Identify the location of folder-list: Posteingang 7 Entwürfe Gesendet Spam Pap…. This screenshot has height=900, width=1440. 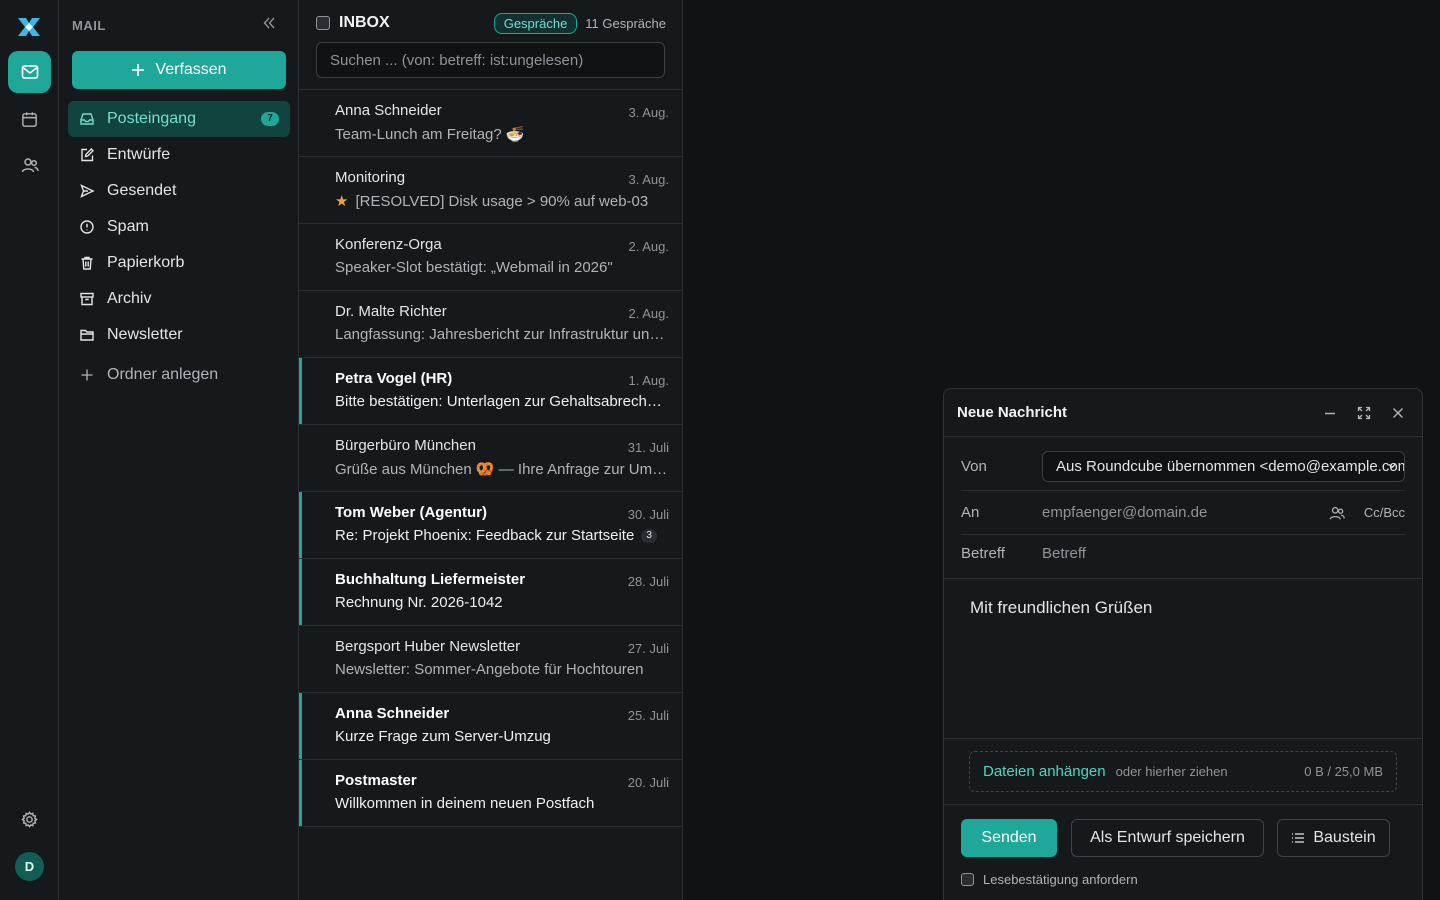
(179, 247).